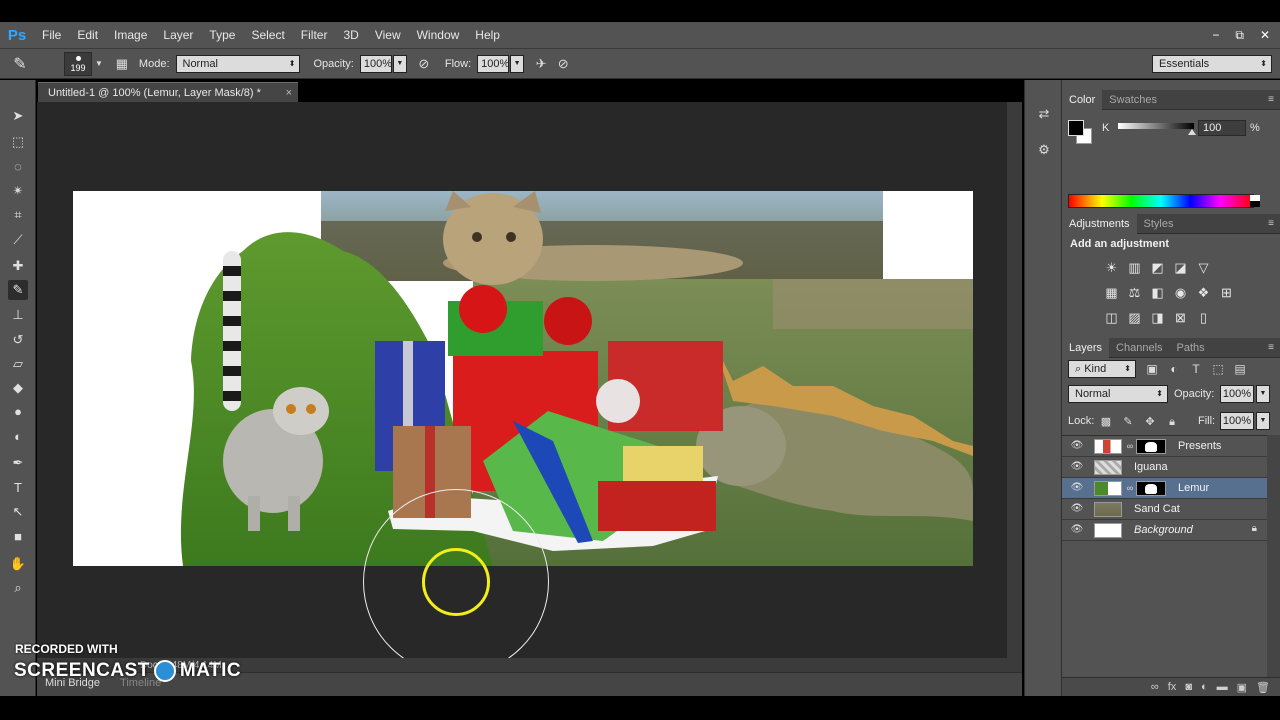 This screenshot has width=1280, height=720. I want to click on pressure-opacity-icon: ⊘, so click(424, 64).